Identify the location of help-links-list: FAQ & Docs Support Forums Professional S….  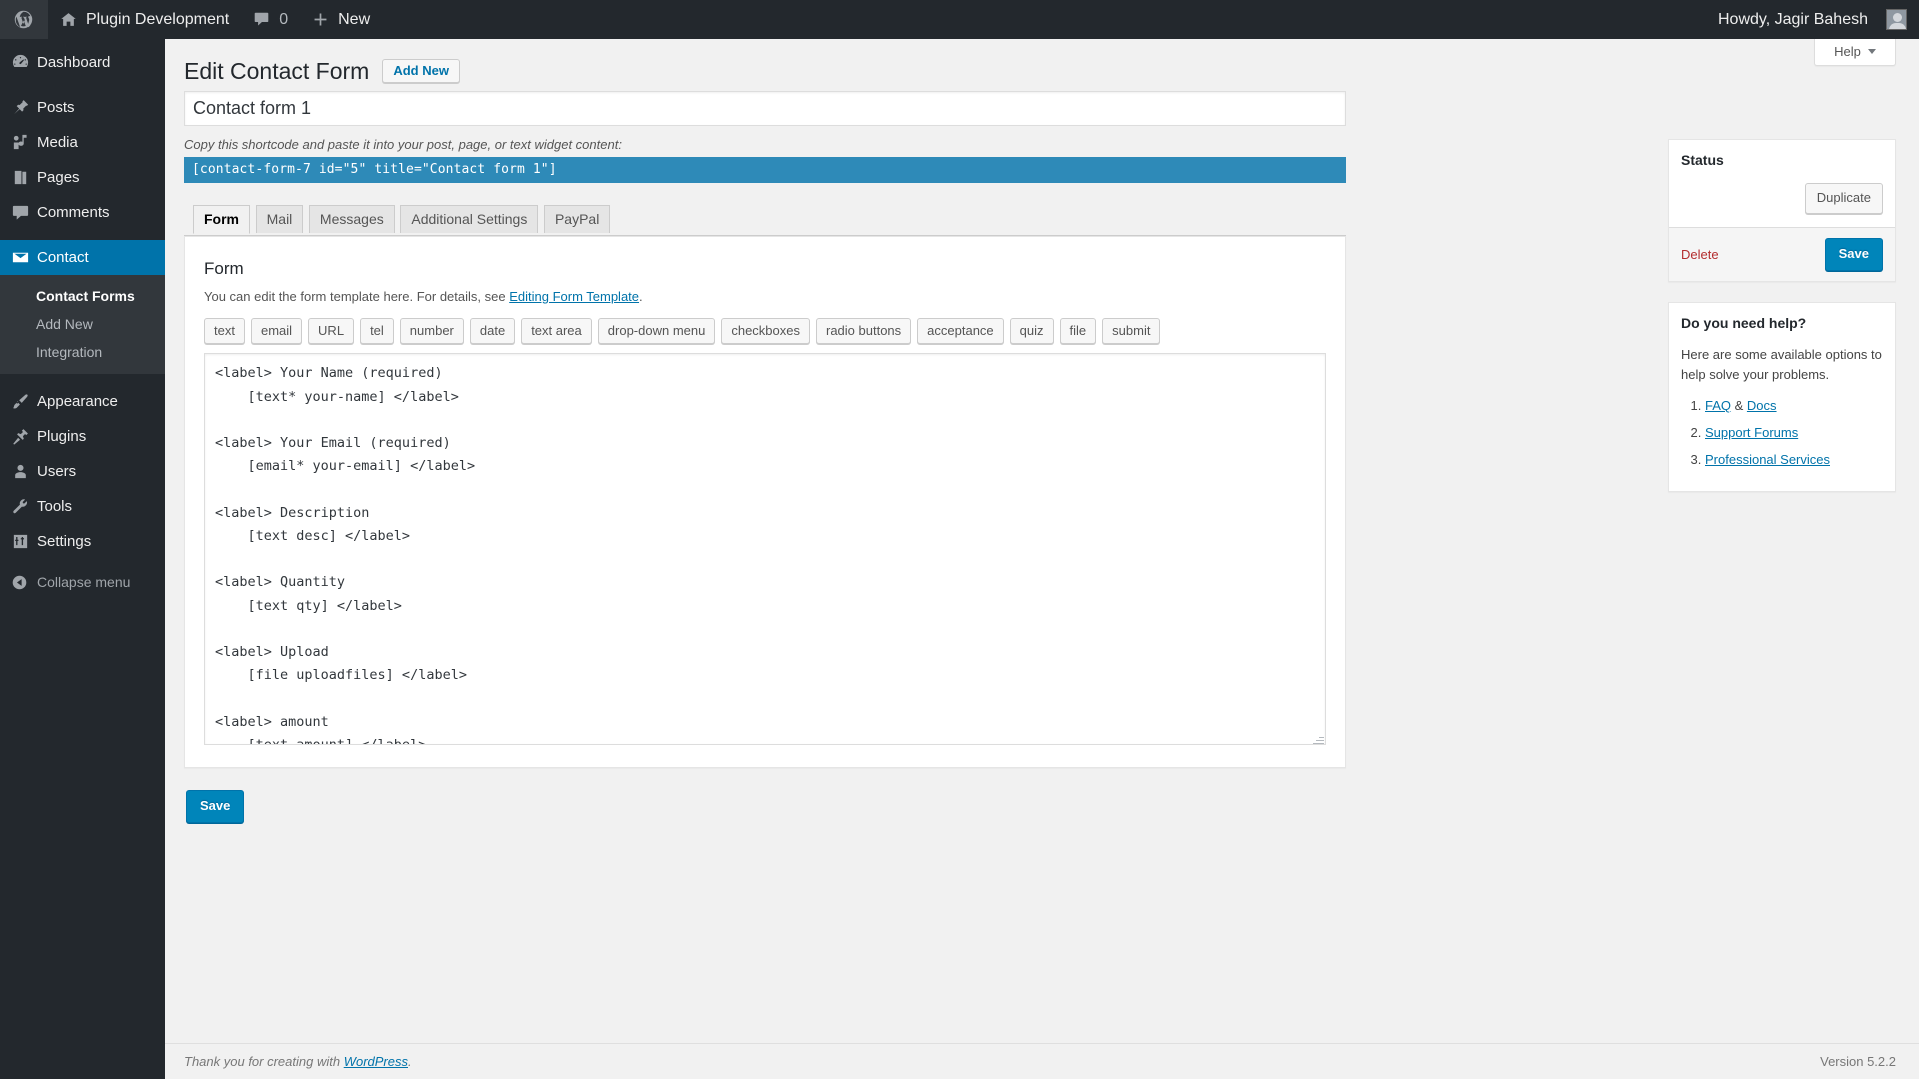
(1782, 433).